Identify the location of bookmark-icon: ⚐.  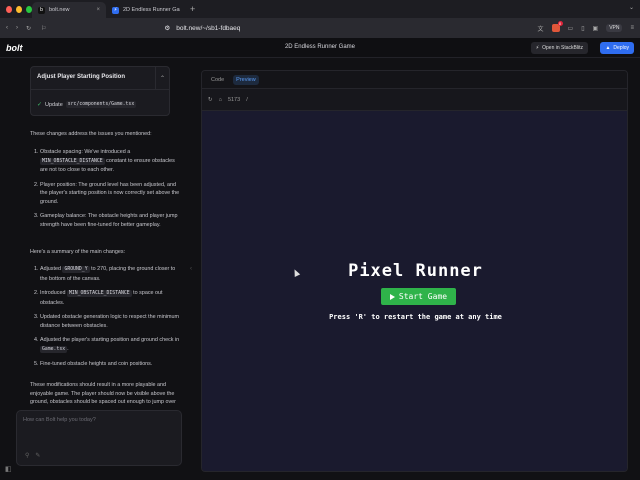
(43, 28).